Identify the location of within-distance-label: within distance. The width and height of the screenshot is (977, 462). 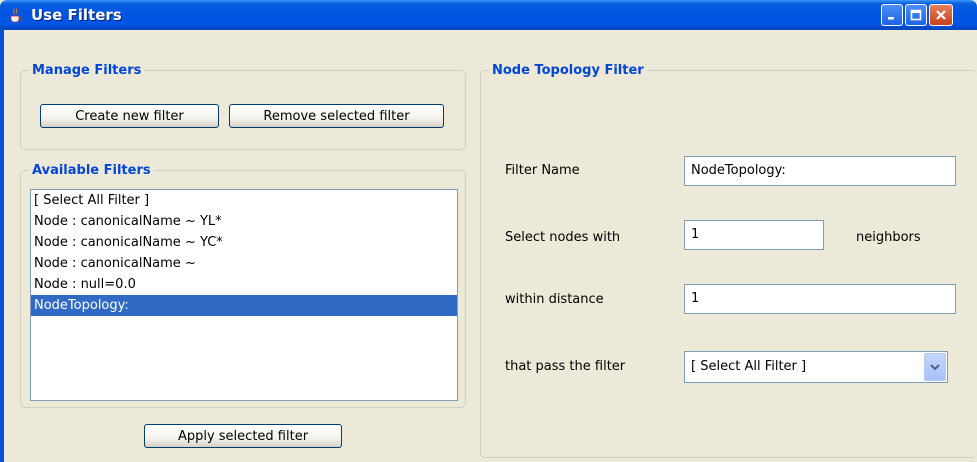
(554, 299).